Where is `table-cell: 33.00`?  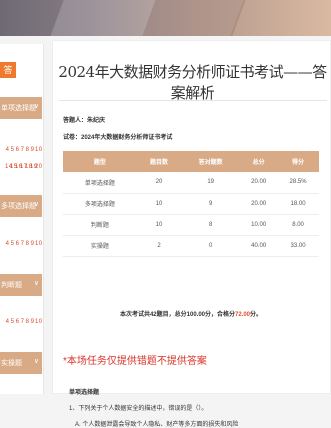 table-cell: 33.00 is located at coordinates (298, 246).